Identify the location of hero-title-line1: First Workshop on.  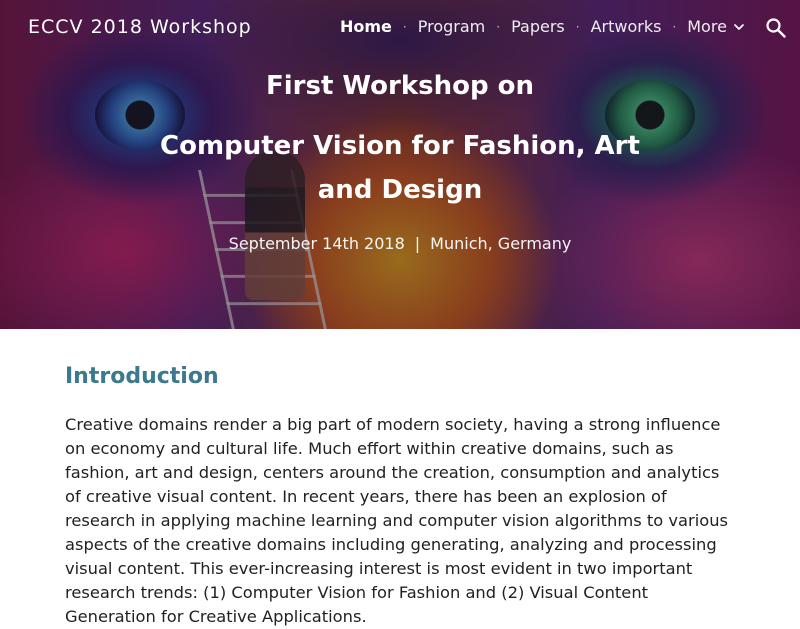
(400, 86).